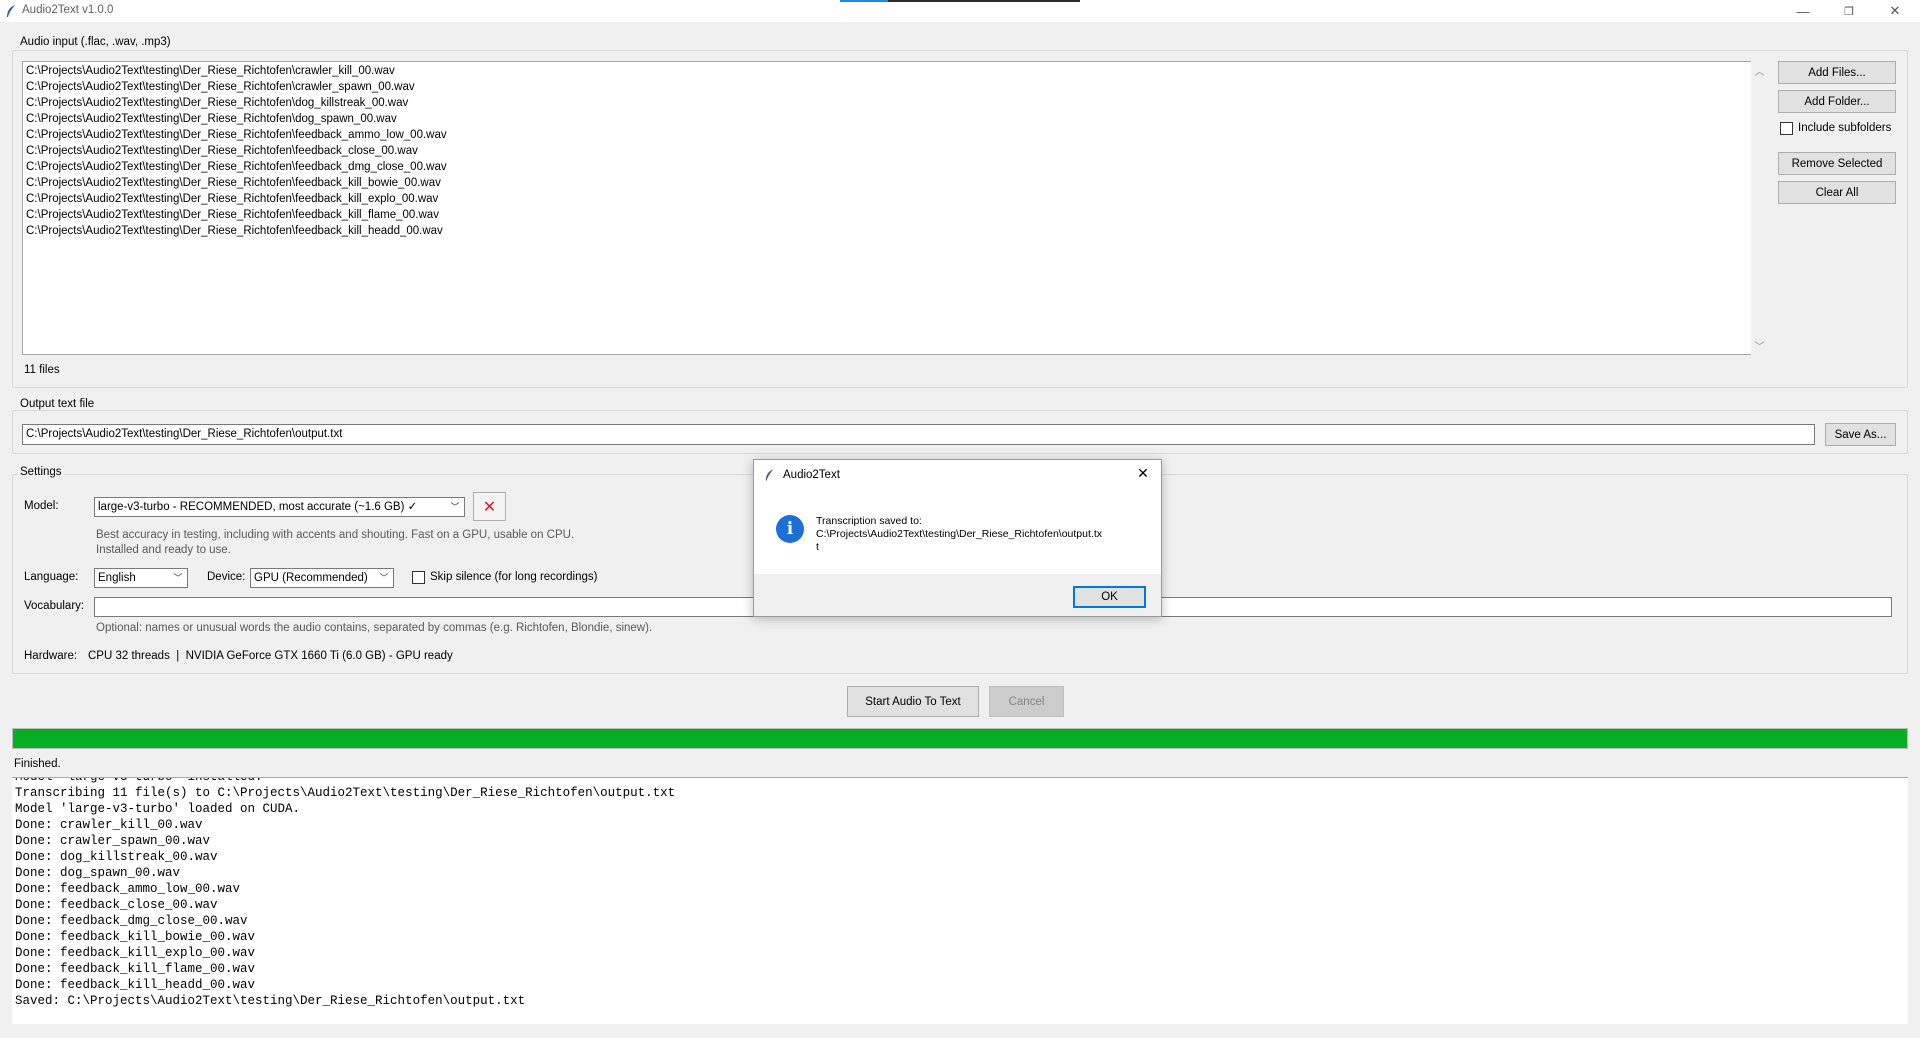  Describe the element at coordinates (864, 1) in the screenshot. I see `title-accent-strip-blue` at that location.